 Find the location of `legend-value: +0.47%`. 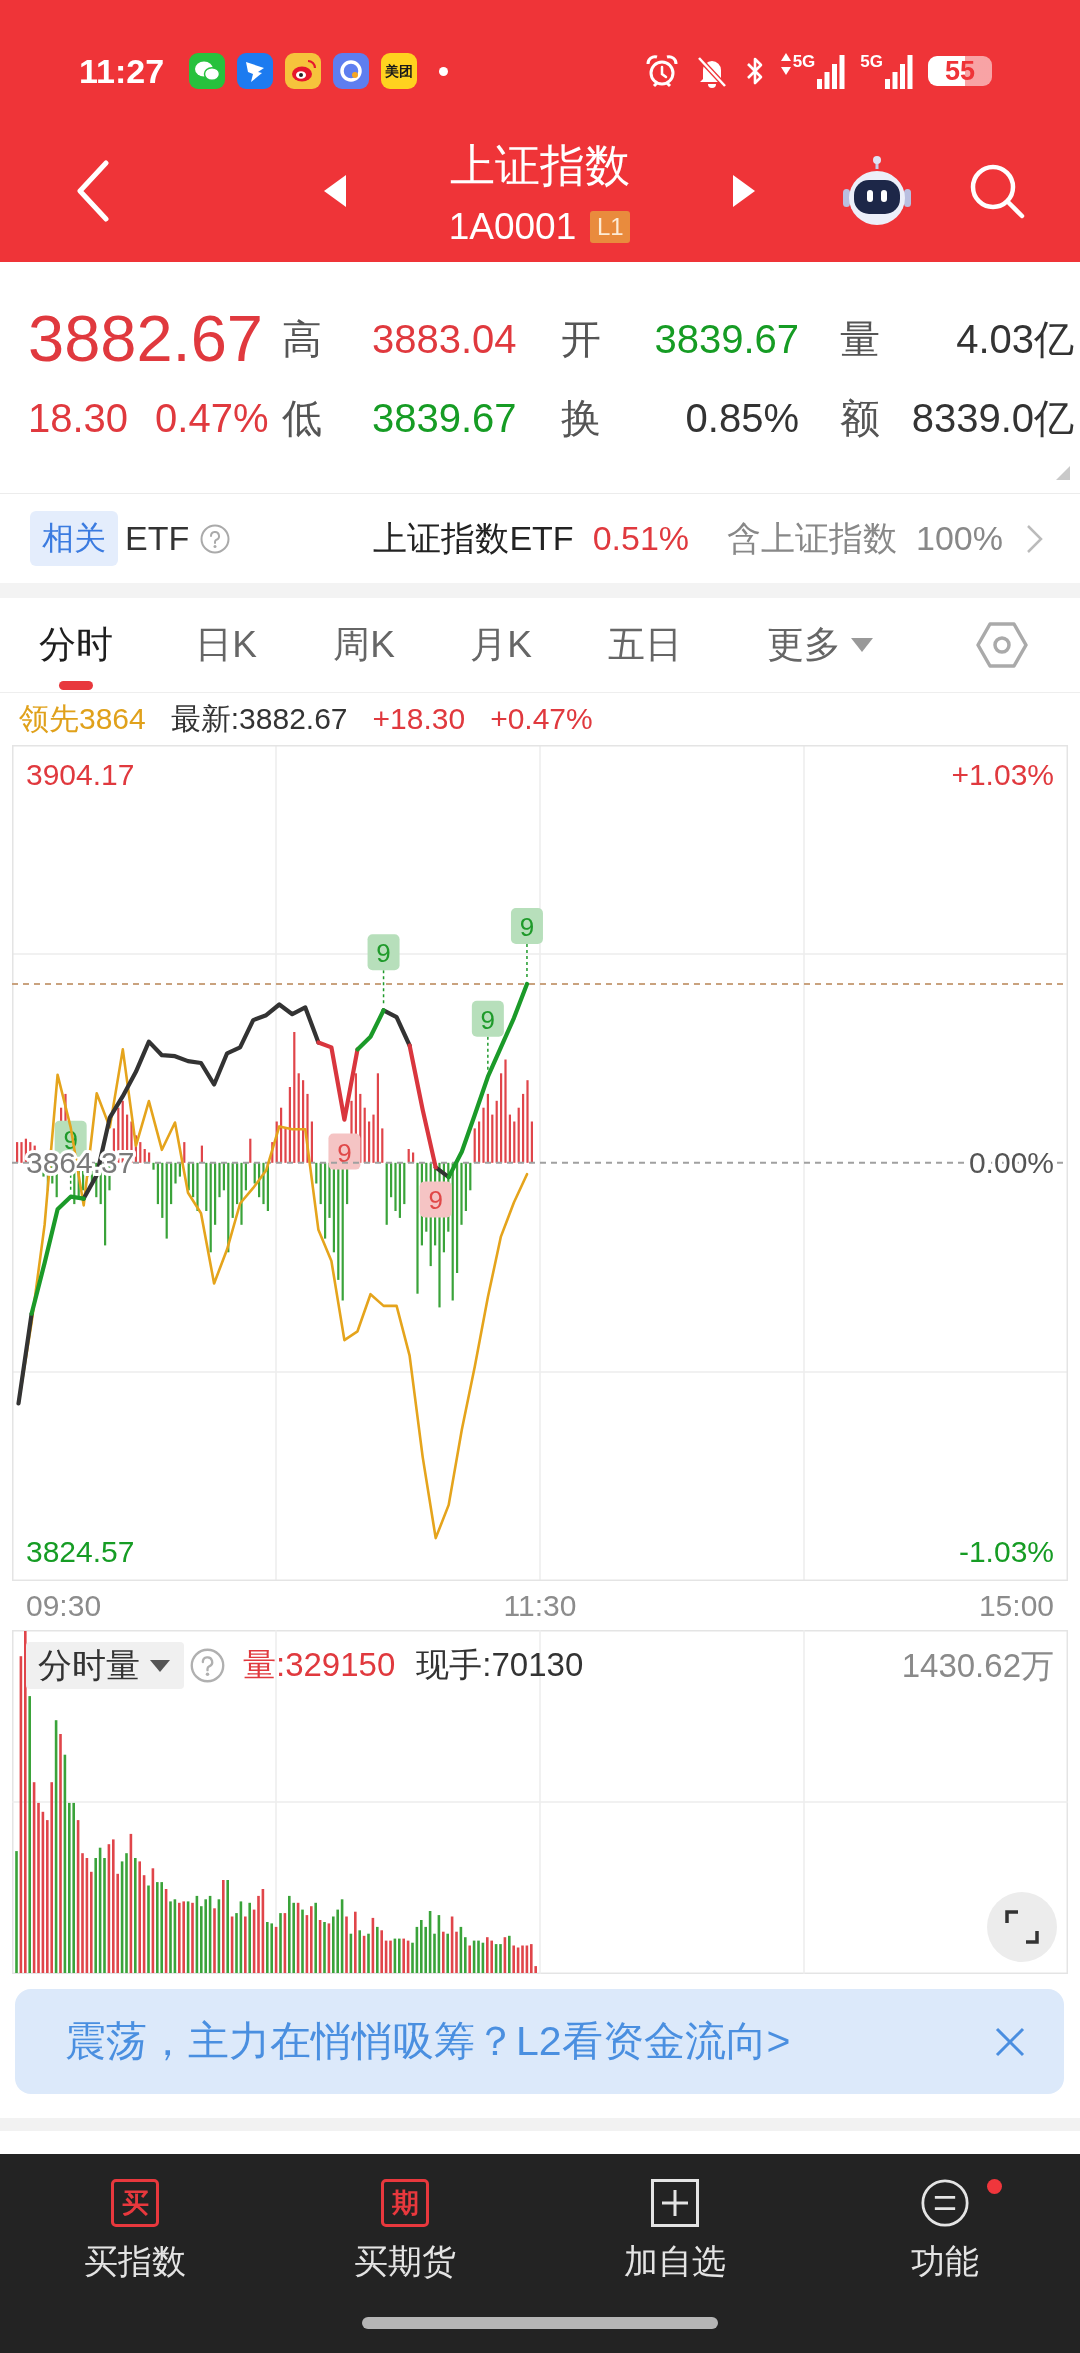

legend-value: +0.47% is located at coordinates (541, 719).